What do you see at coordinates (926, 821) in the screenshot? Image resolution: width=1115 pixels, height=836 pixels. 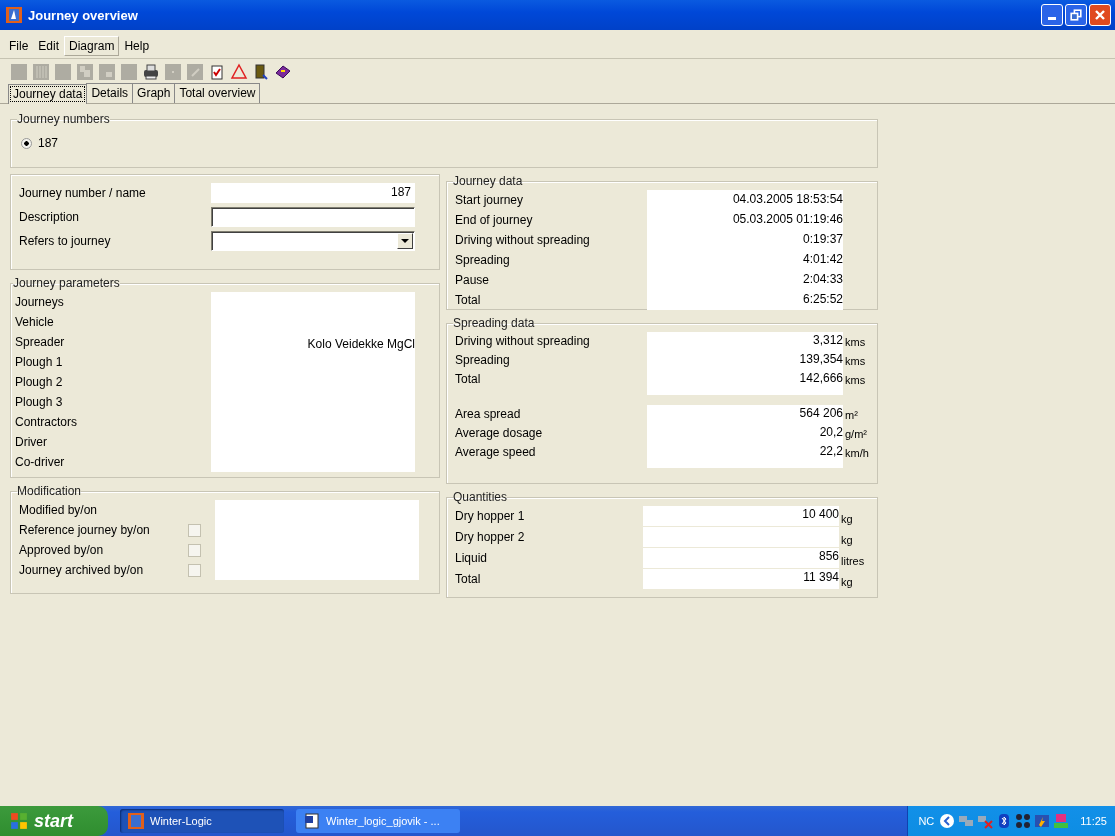 I see `tray-label: NC` at bounding box center [926, 821].